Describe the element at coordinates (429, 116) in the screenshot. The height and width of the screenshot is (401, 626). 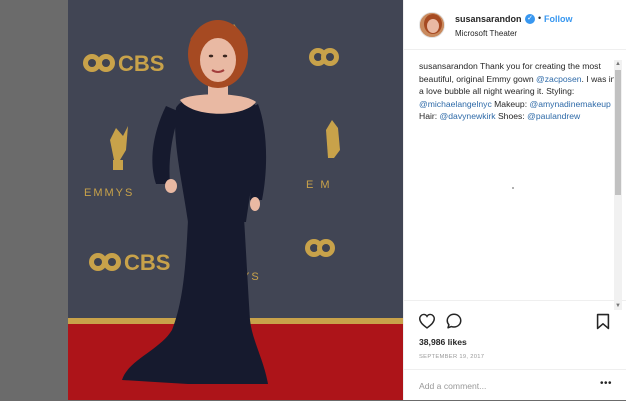
I see `caption-text: Hair:` at that location.